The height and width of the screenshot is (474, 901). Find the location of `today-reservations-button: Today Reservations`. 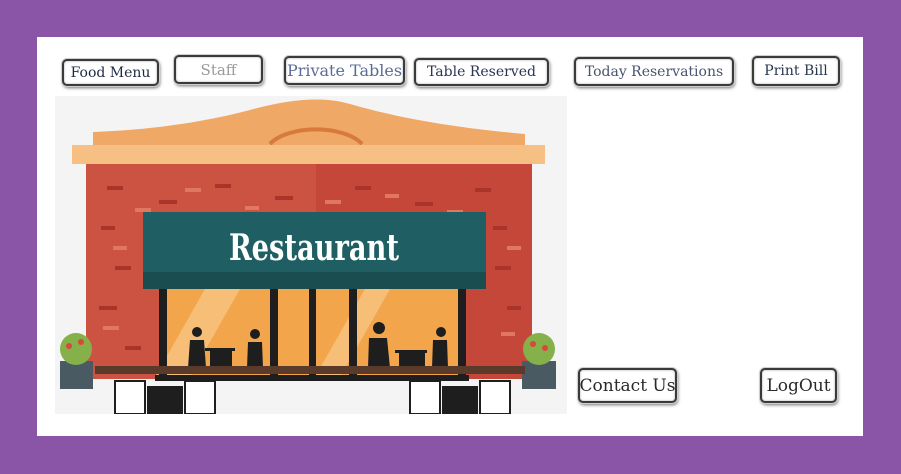

today-reservations-button: Today Reservations is located at coordinates (654, 71).